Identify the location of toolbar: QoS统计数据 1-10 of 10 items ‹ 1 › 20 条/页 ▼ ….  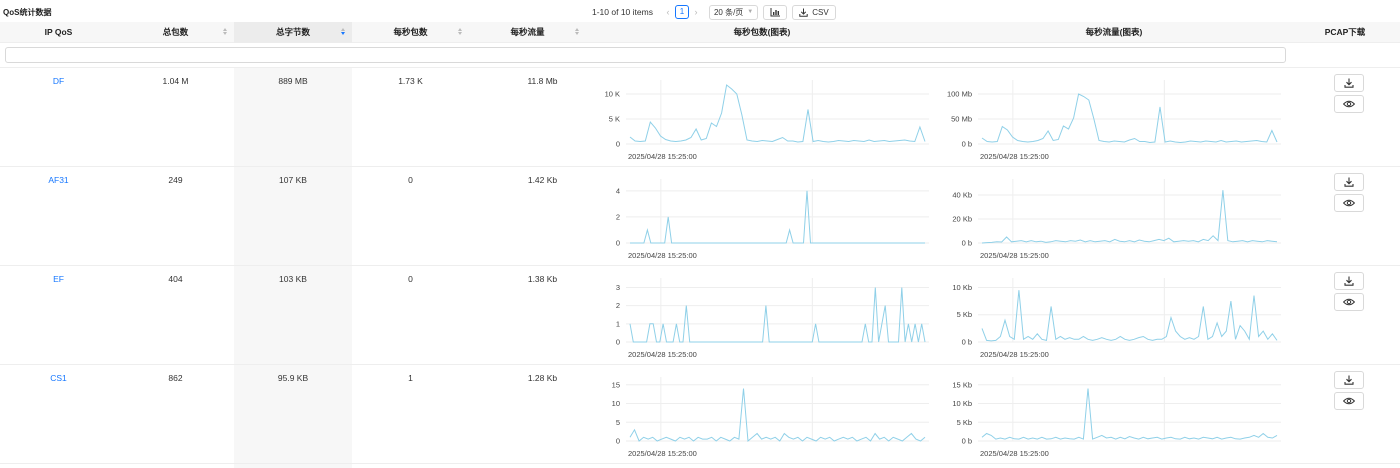
(700, 11).